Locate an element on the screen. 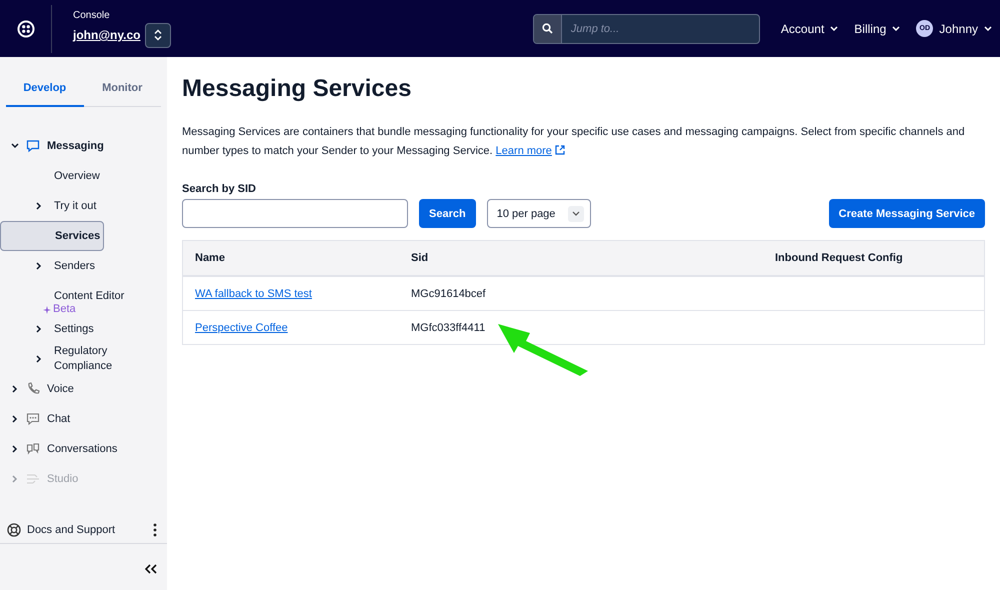  page-description: Messaging Services are containers that bundle messaging functionality for your specific use cases and messaging campaigns. Select from specific channels and number types to match your Sender to your Messaging Service. Learn more is located at coordinates (574, 142).